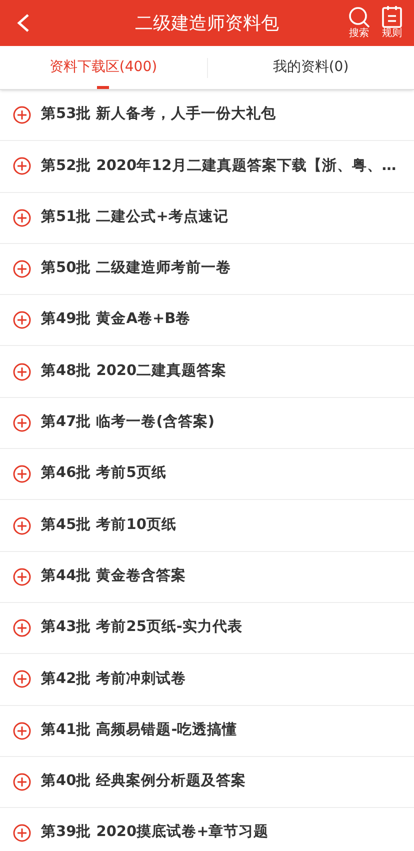  What do you see at coordinates (113, 576) in the screenshot?
I see `item-title: 第44批 黄金卷含答案` at bounding box center [113, 576].